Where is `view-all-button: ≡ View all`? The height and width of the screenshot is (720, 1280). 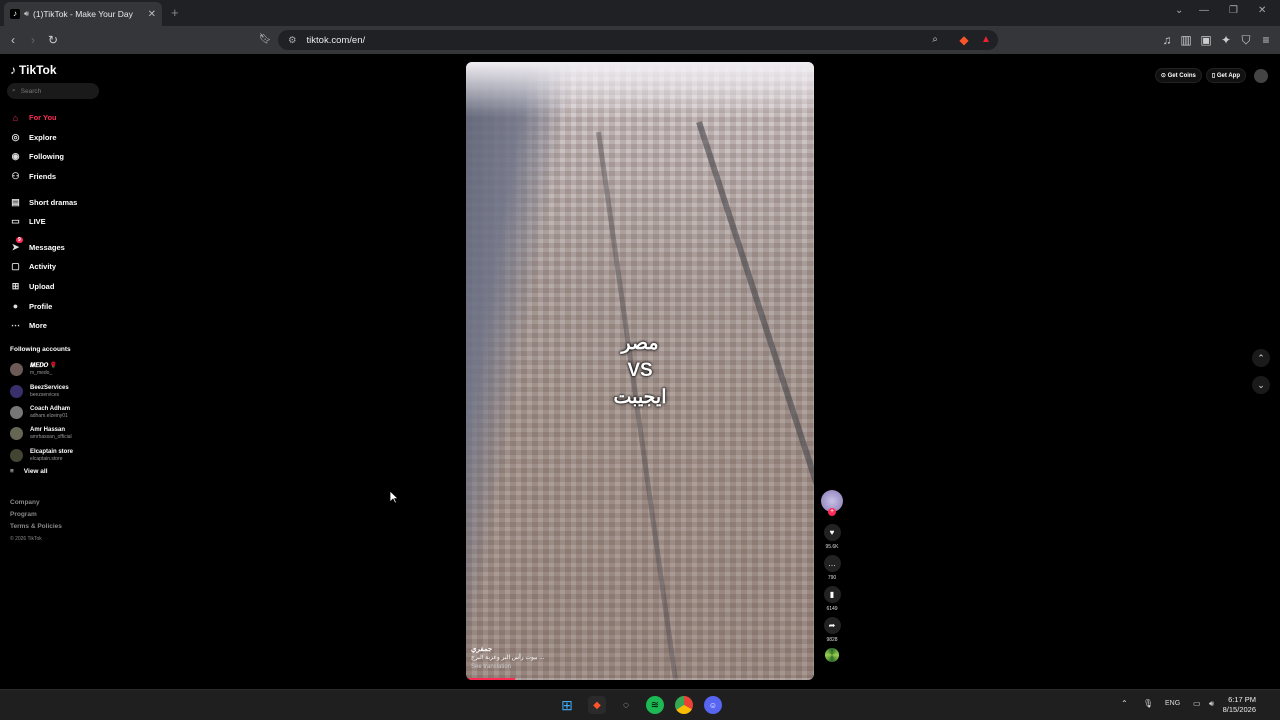
view-all-button: ≡ View all is located at coordinates (29, 471).